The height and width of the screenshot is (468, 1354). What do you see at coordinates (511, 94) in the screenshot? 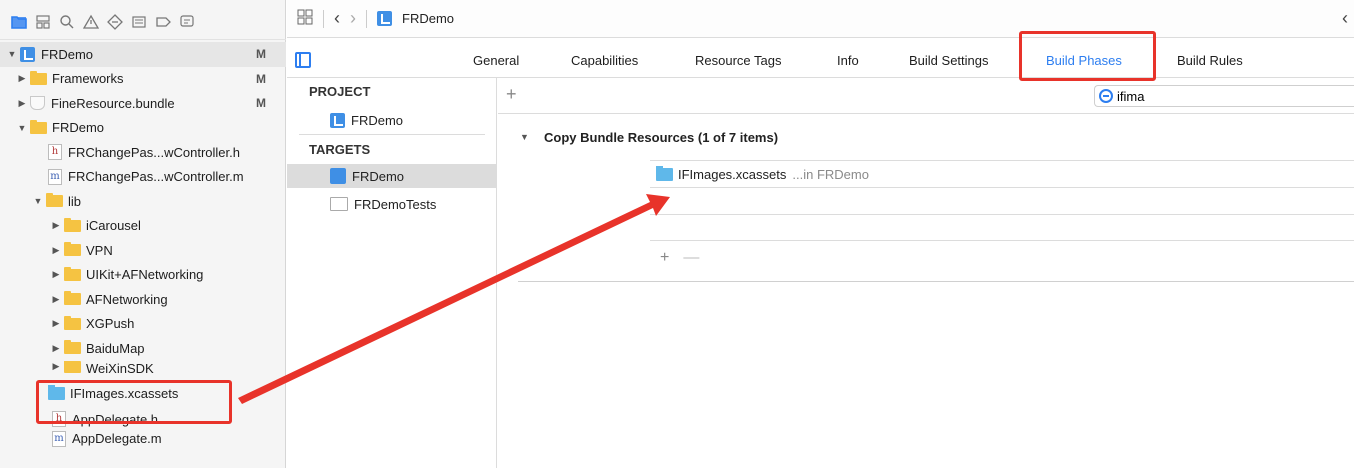
I see `add-phase-button: +` at bounding box center [511, 94].